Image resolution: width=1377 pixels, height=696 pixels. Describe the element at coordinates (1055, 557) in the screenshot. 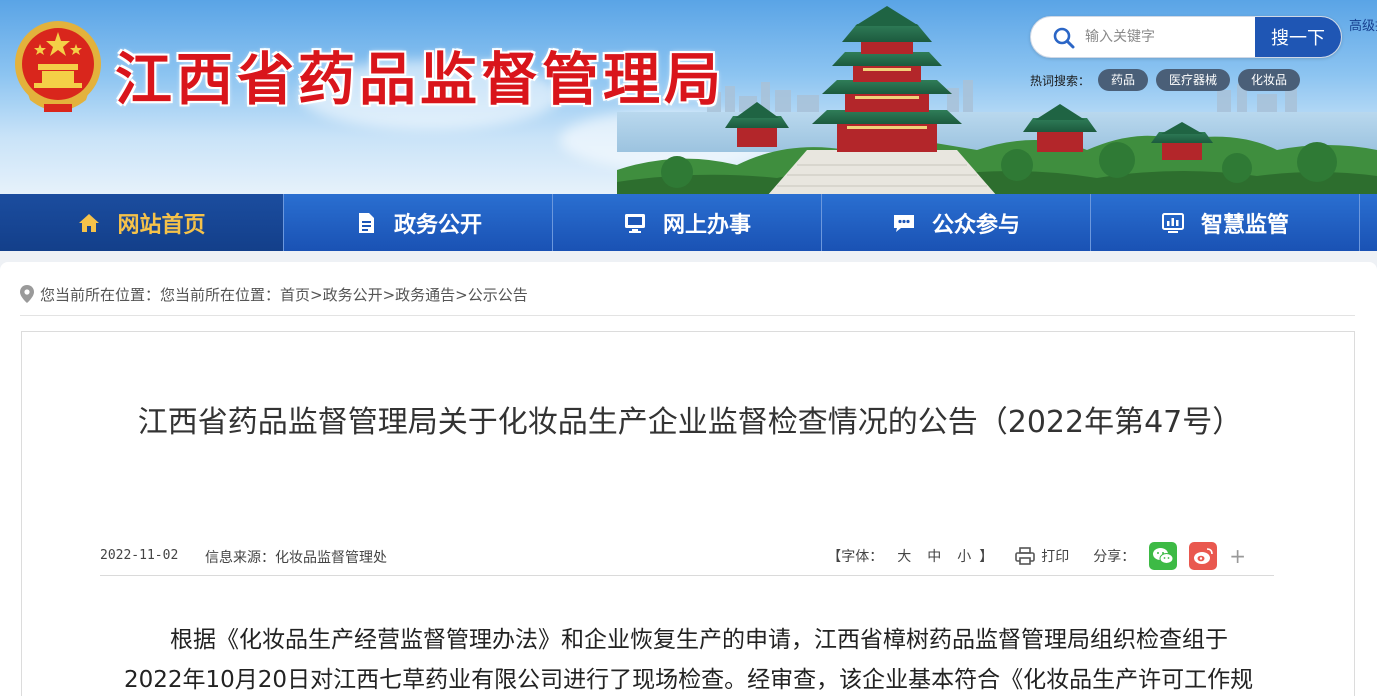

I see `print-label: 打印` at that location.